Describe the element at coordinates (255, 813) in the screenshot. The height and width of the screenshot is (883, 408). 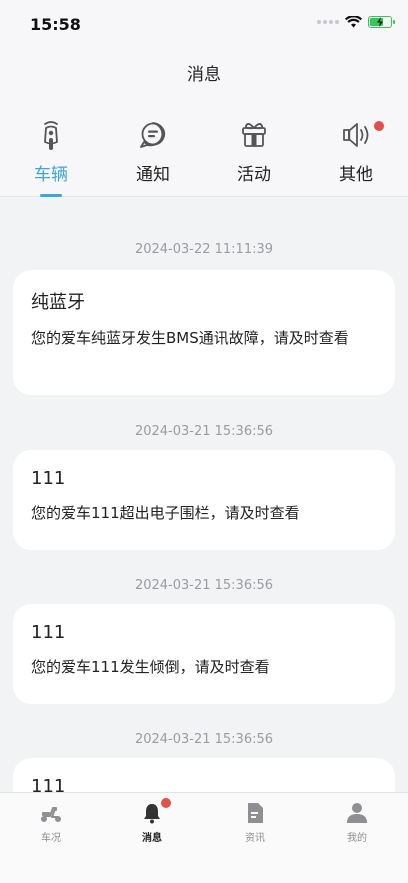
I see `document-icon` at that location.